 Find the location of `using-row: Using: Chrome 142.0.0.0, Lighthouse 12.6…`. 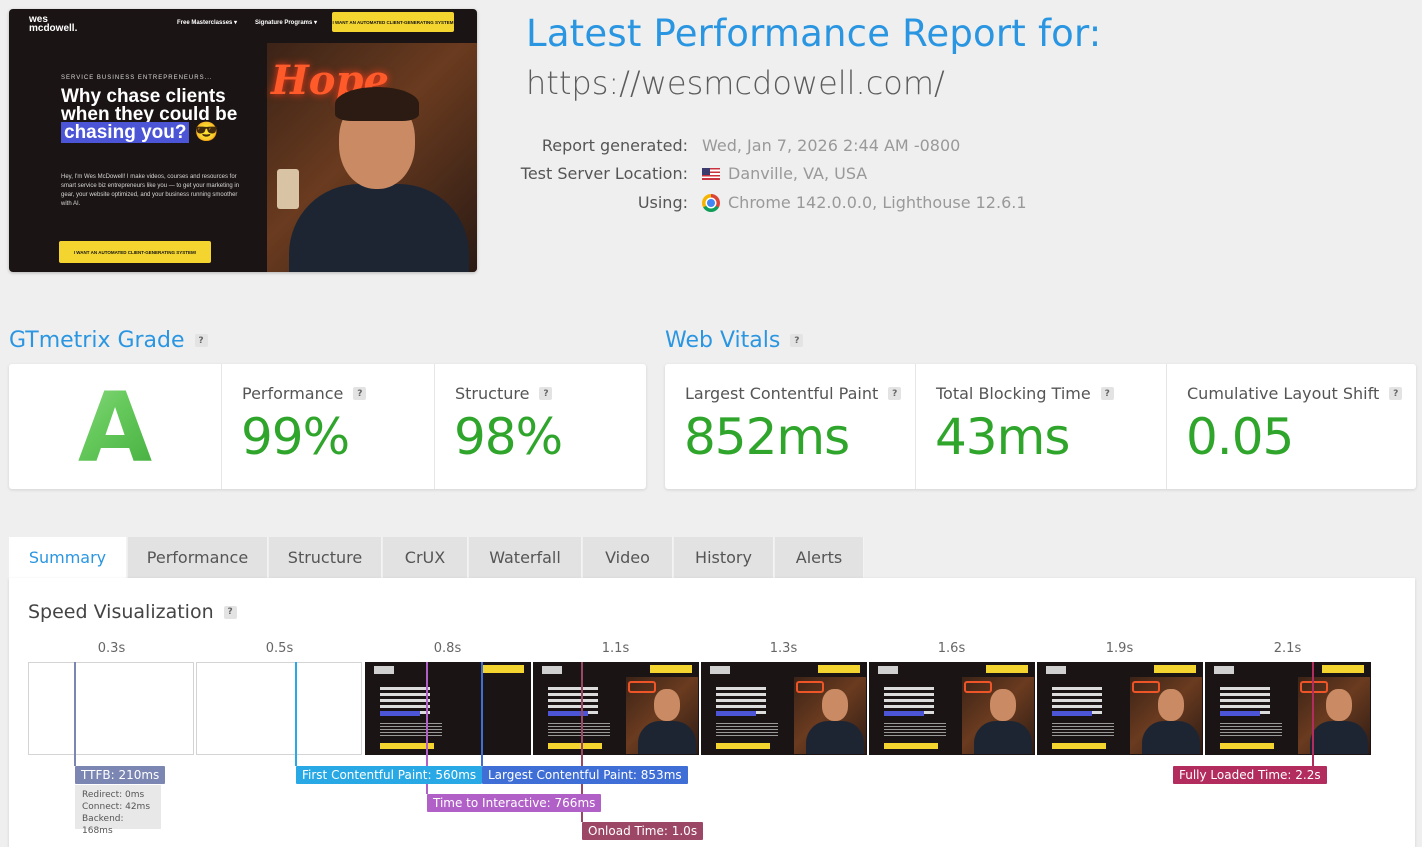

using-row: Using: Chrome 142.0.0.0, Lighthouse 12.6… is located at coordinates (762, 202).